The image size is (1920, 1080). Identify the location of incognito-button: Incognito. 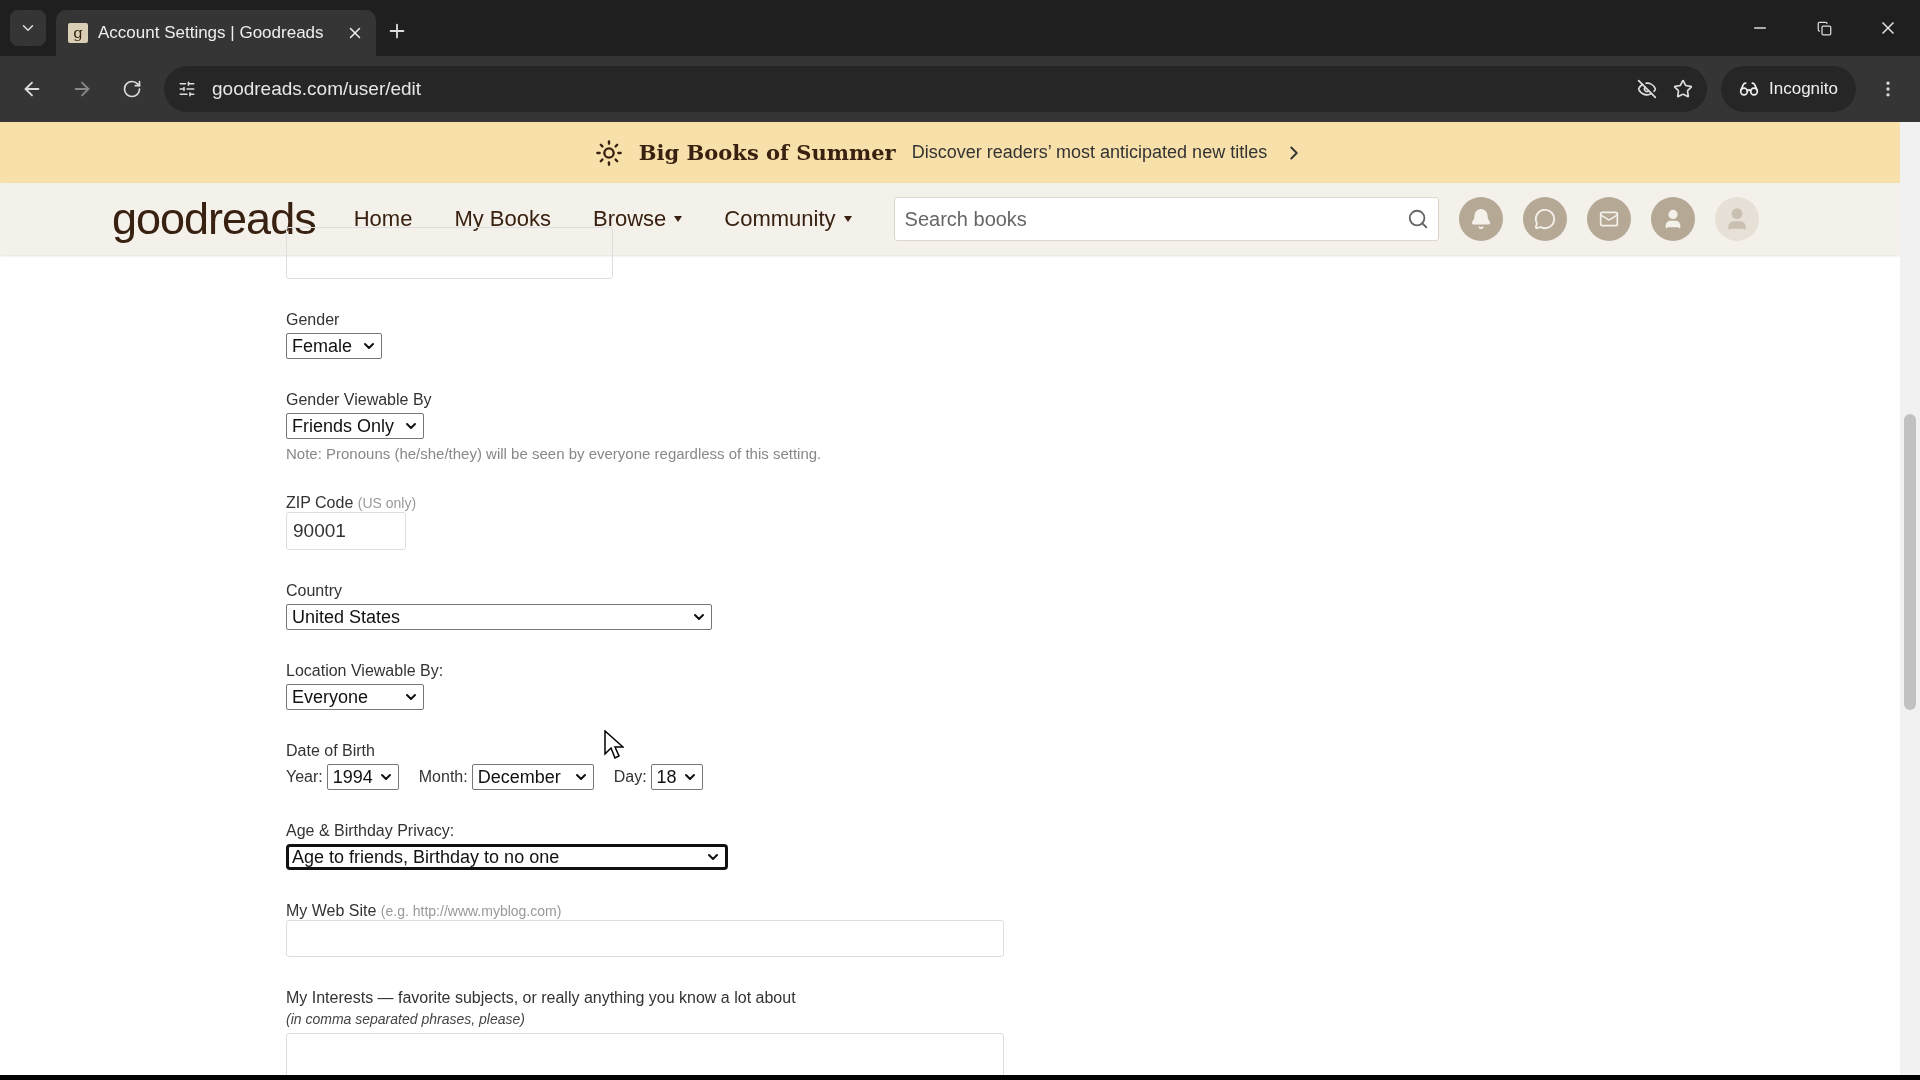
(1788, 89).